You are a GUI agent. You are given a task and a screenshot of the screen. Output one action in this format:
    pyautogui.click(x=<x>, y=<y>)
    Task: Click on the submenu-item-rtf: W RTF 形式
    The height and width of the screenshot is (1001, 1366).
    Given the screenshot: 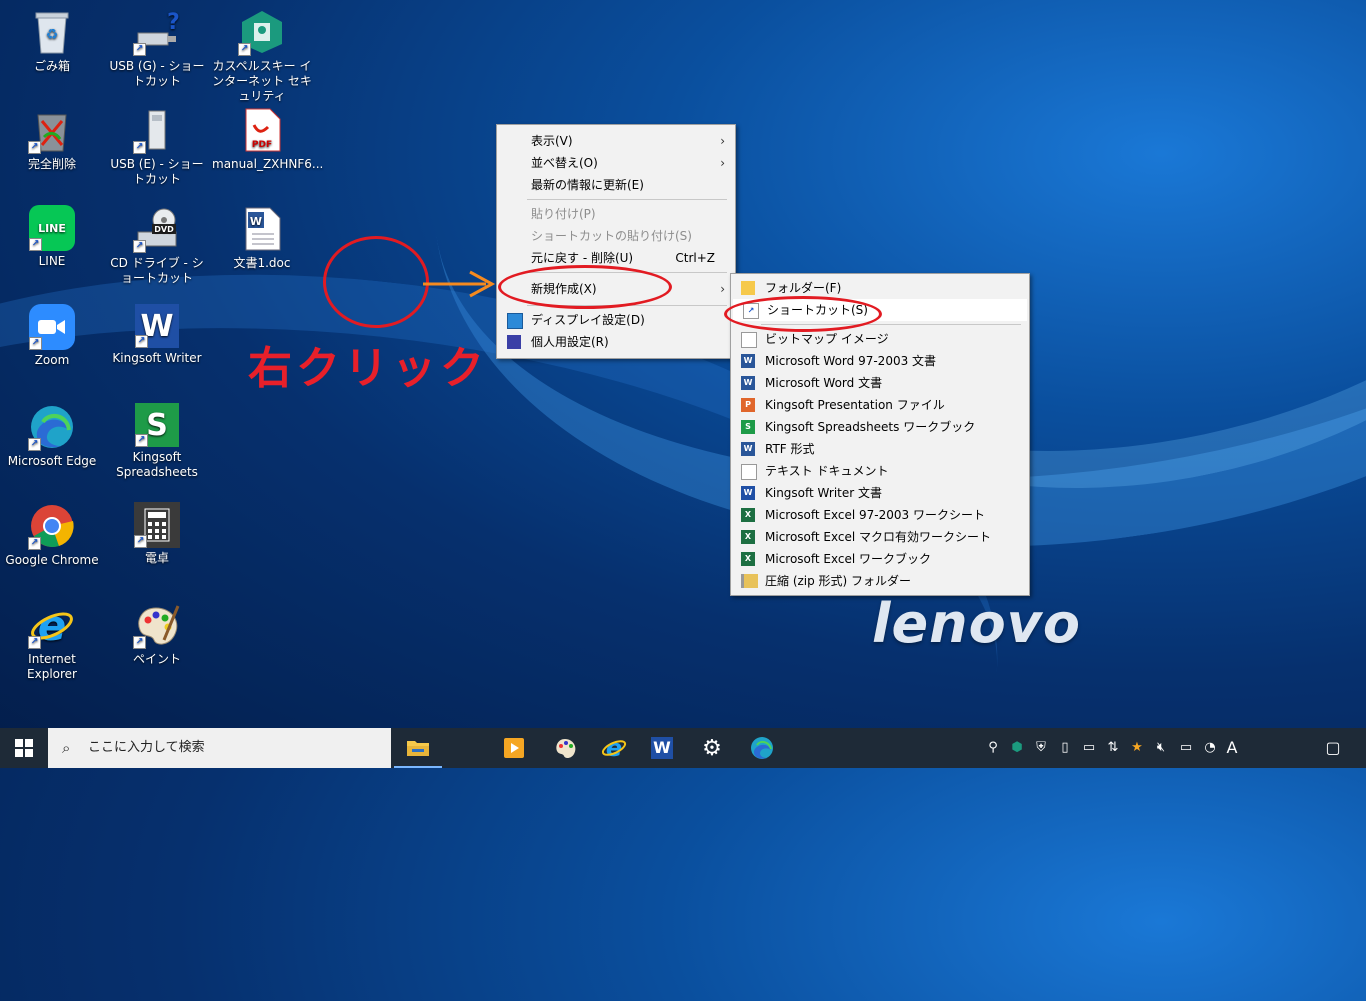 What is the action you would take?
    pyautogui.click(x=880, y=449)
    